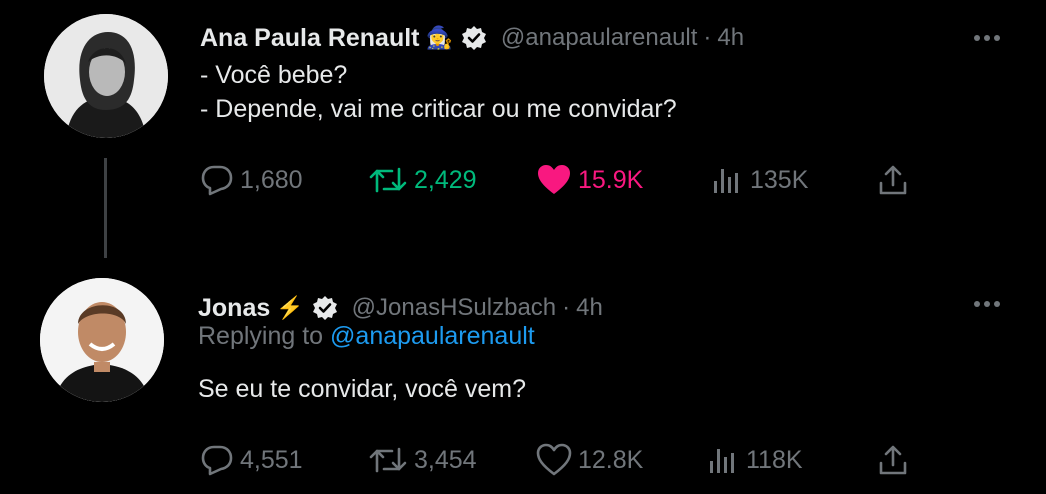  I want to click on tweet-text-line: - Você bebe?, so click(274, 75).